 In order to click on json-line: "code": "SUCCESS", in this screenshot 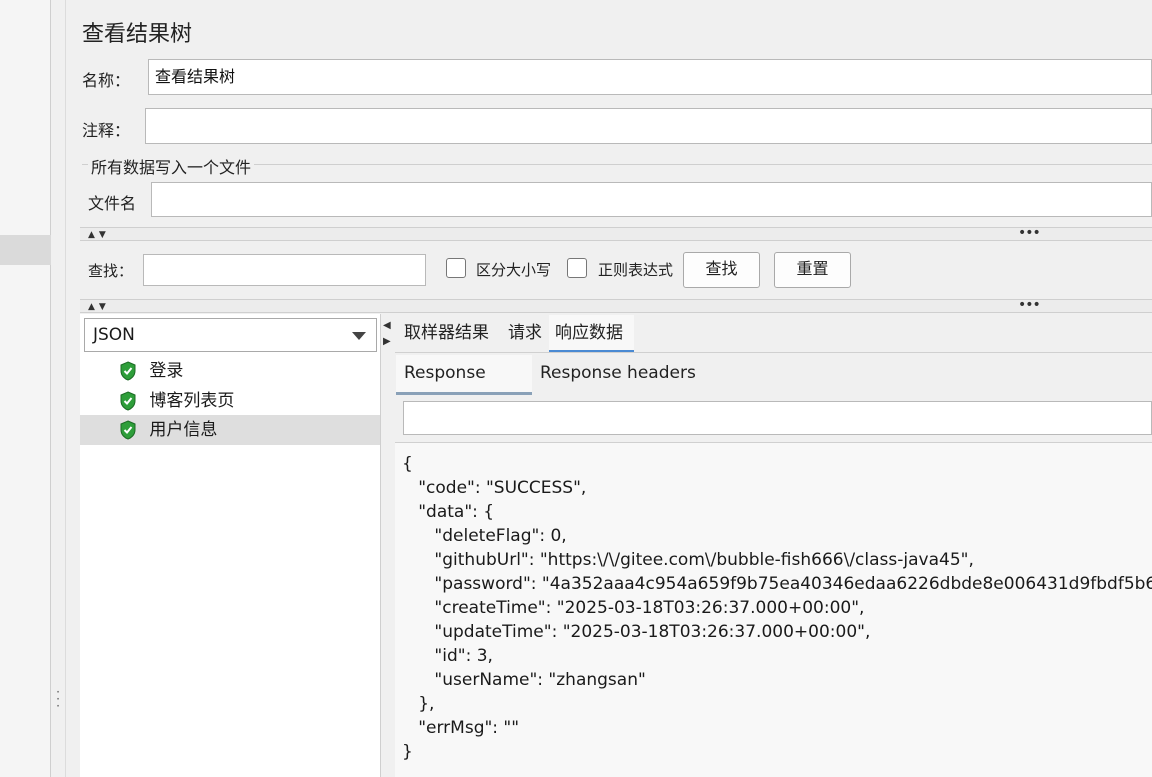, I will do `click(494, 488)`.